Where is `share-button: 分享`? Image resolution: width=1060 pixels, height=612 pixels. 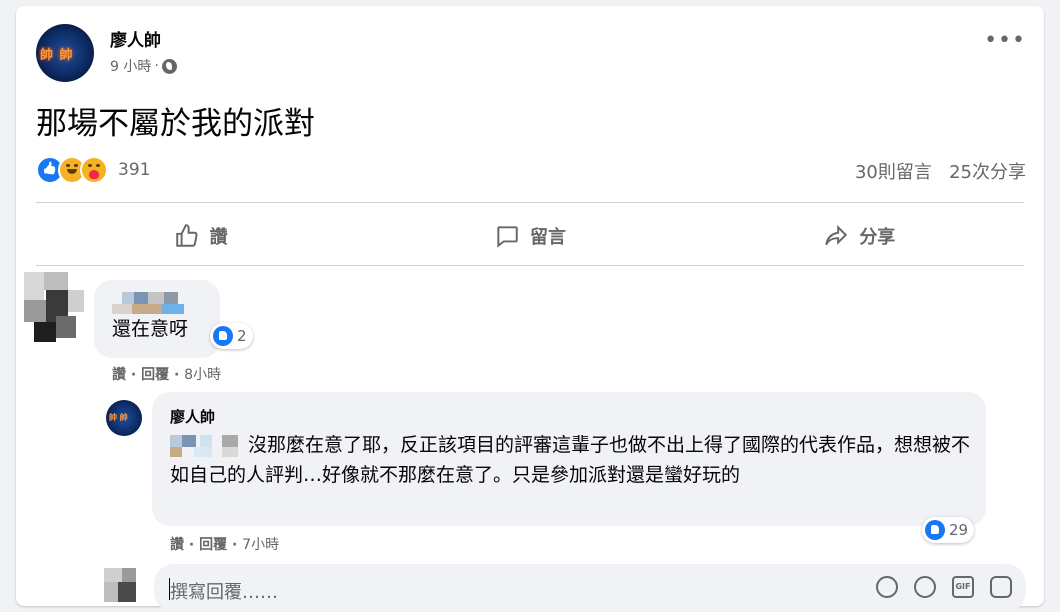 share-button: 分享 is located at coordinates (859, 236).